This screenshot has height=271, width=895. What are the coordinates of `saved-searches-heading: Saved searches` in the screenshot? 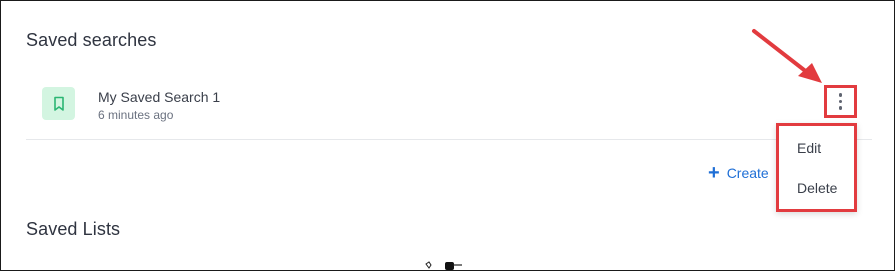 It's located at (91, 40).